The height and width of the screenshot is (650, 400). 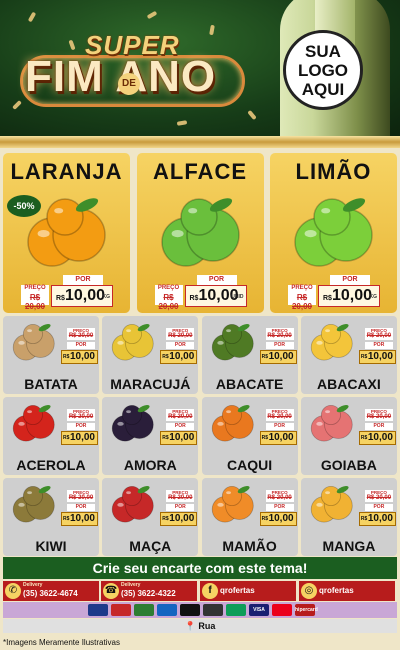 What do you see at coordinates (24, 206) in the screenshot?
I see `discount-badge: -50%` at bounding box center [24, 206].